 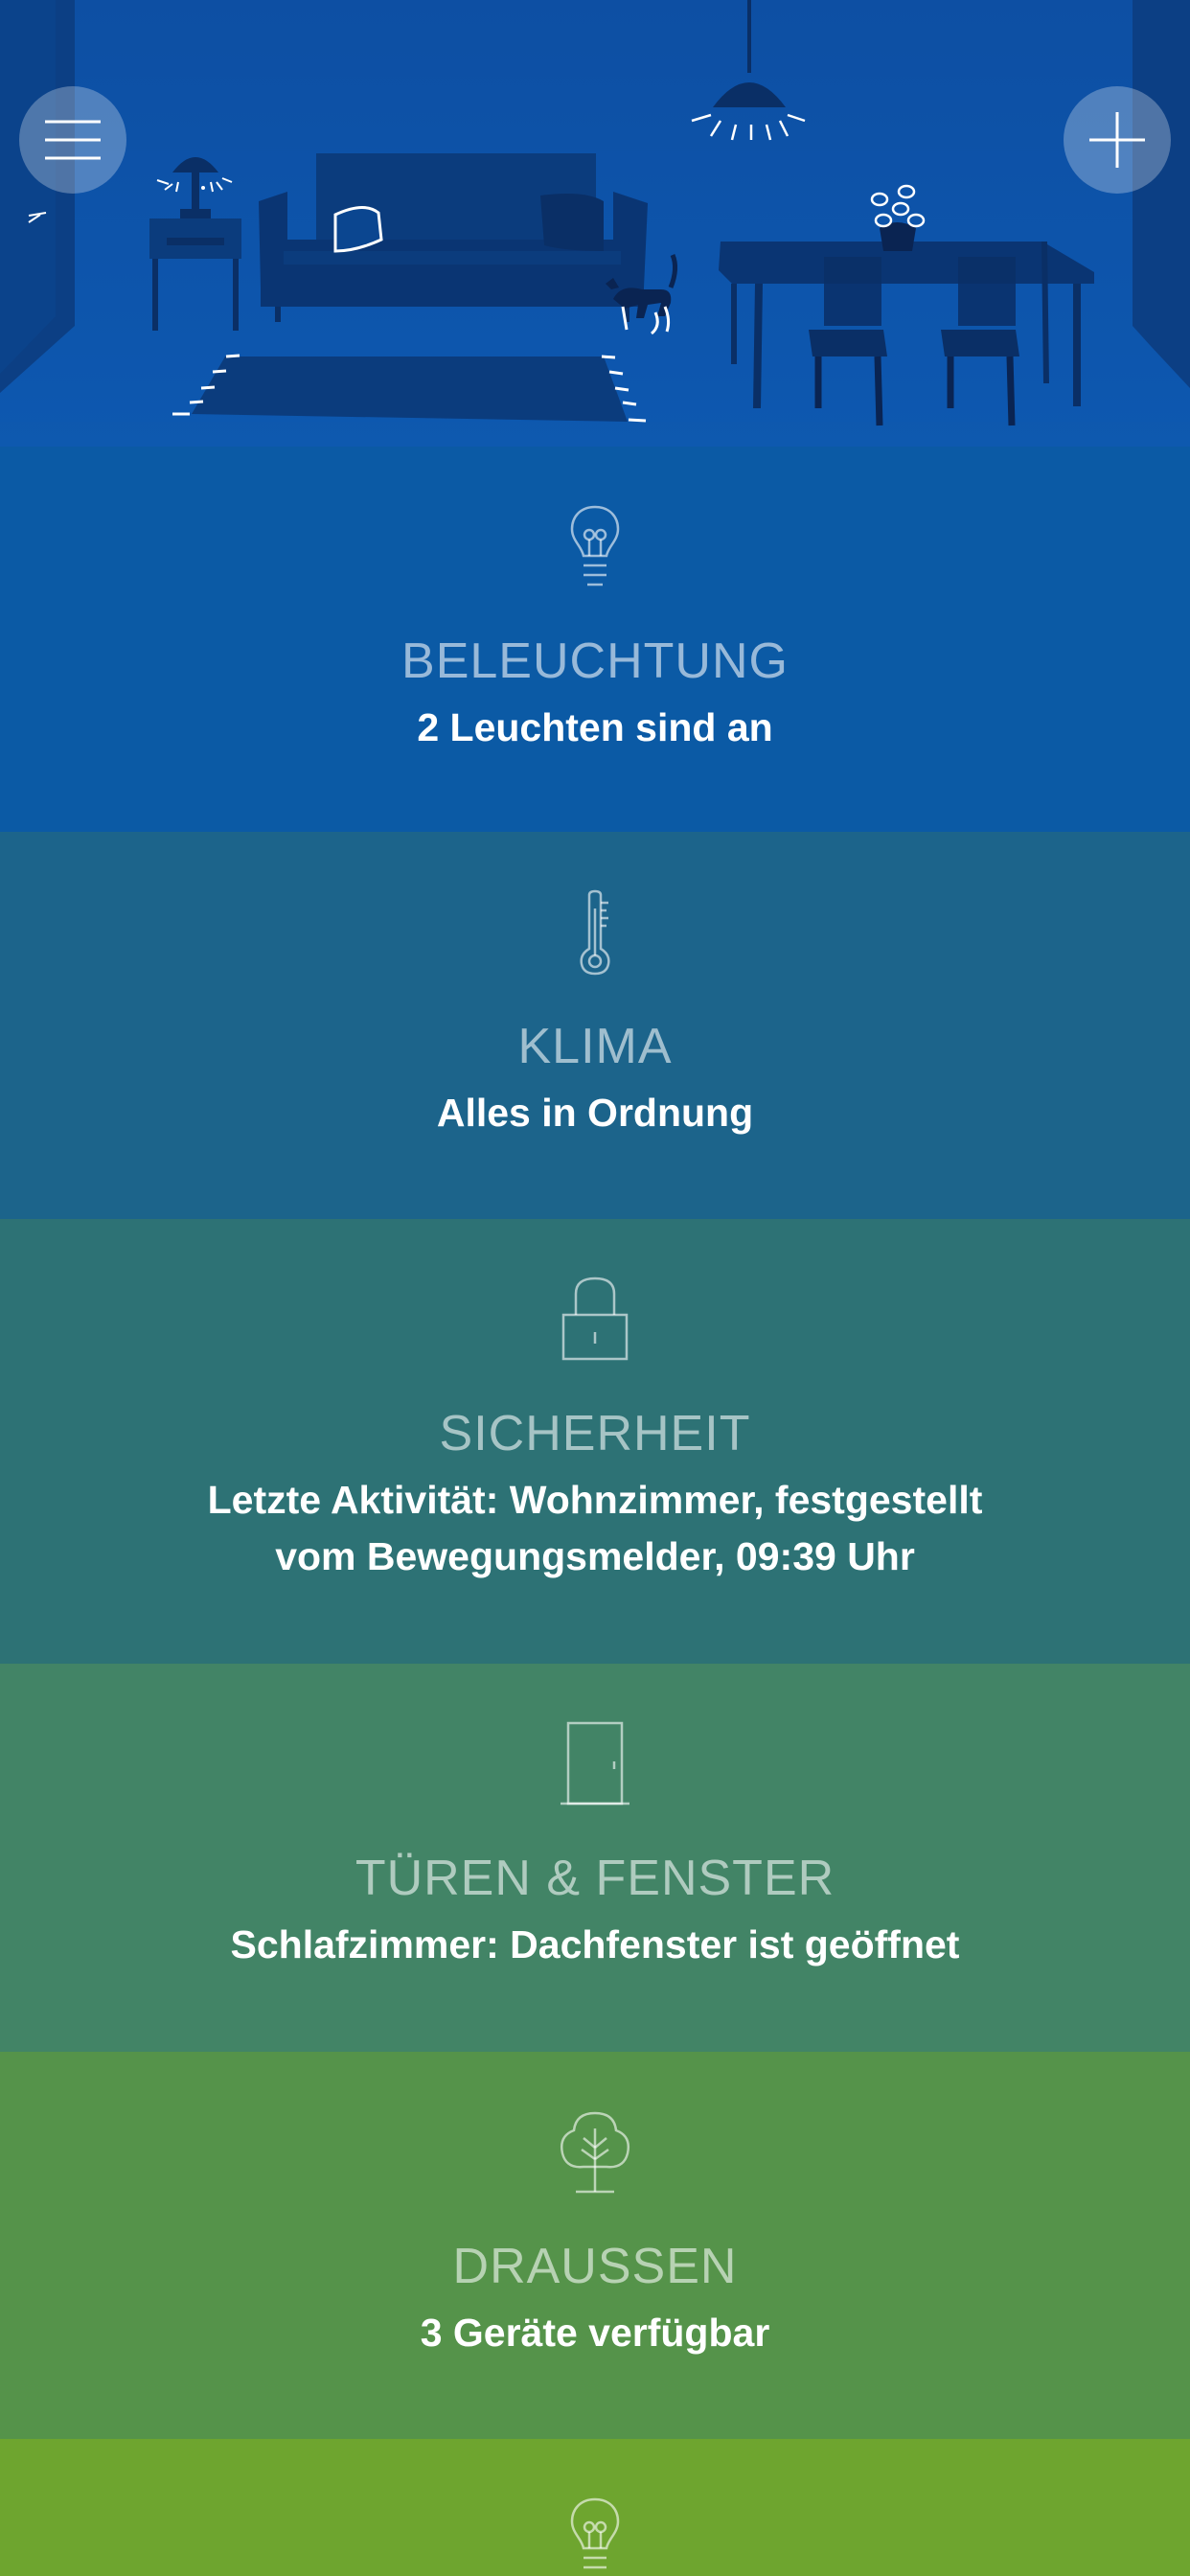 What do you see at coordinates (595, 1433) in the screenshot?
I see `section-title: SICHERHEIT` at bounding box center [595, 1433].